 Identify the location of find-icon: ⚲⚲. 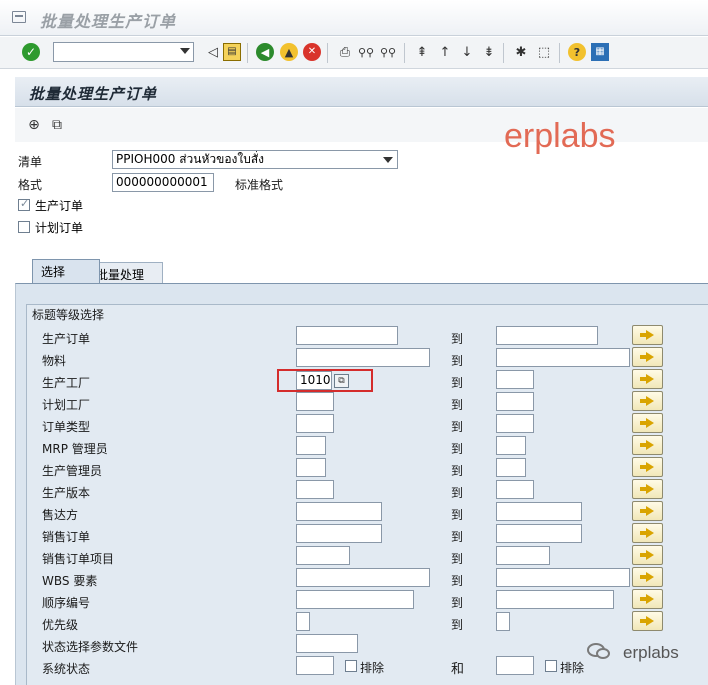
(366, 52).